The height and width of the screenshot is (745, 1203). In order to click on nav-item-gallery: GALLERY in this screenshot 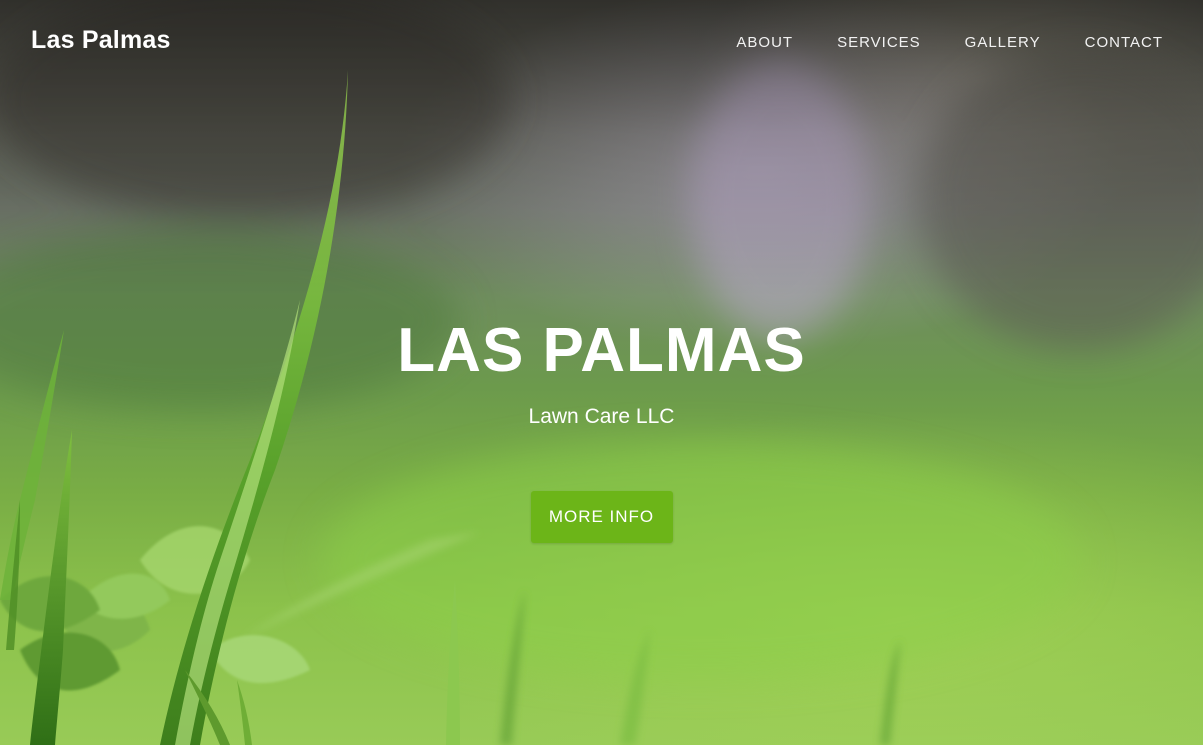, I will do `click(981, 42)`.